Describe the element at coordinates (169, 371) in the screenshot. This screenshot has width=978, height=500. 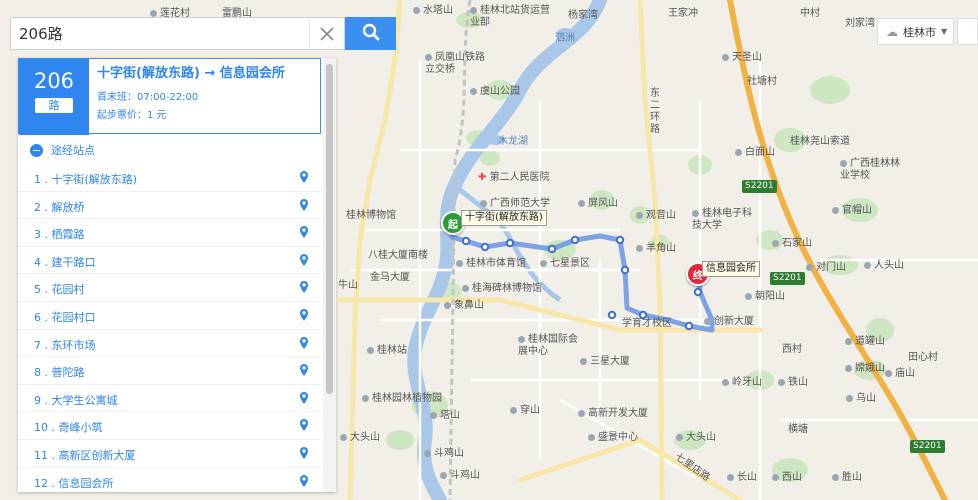
I see `stop-item: 8 . 普陀路` at that location.